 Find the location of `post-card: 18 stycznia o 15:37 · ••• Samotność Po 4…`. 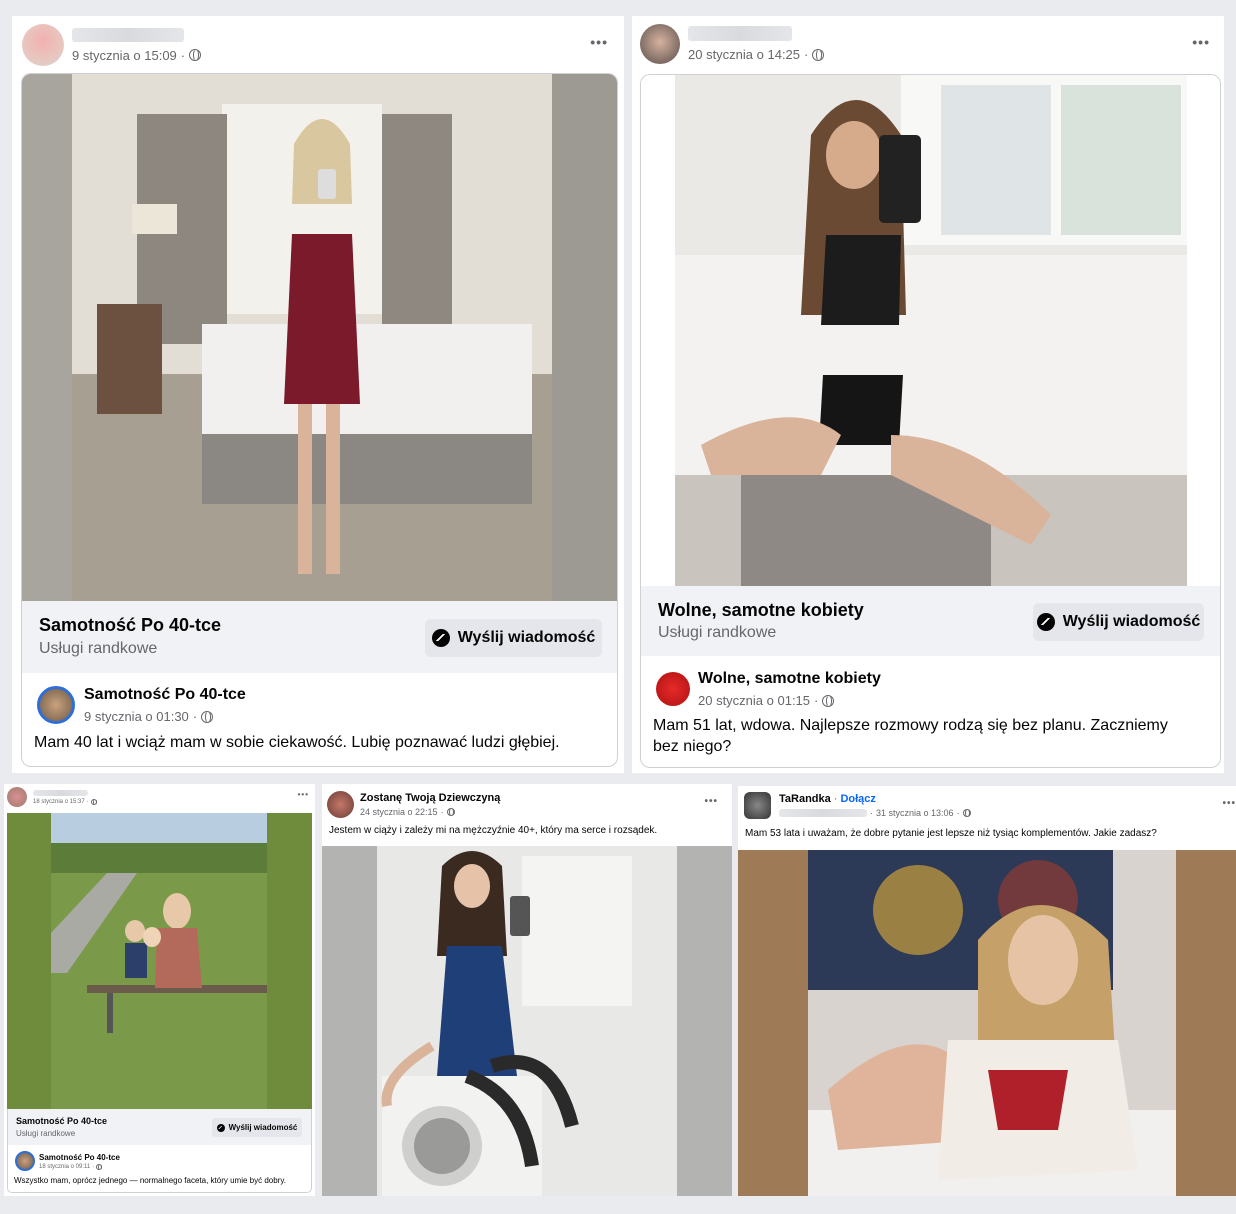

post-card: 18 stycznia o 15:37 · ••• Samotność Po 4… is located at coordinates (159, 990).